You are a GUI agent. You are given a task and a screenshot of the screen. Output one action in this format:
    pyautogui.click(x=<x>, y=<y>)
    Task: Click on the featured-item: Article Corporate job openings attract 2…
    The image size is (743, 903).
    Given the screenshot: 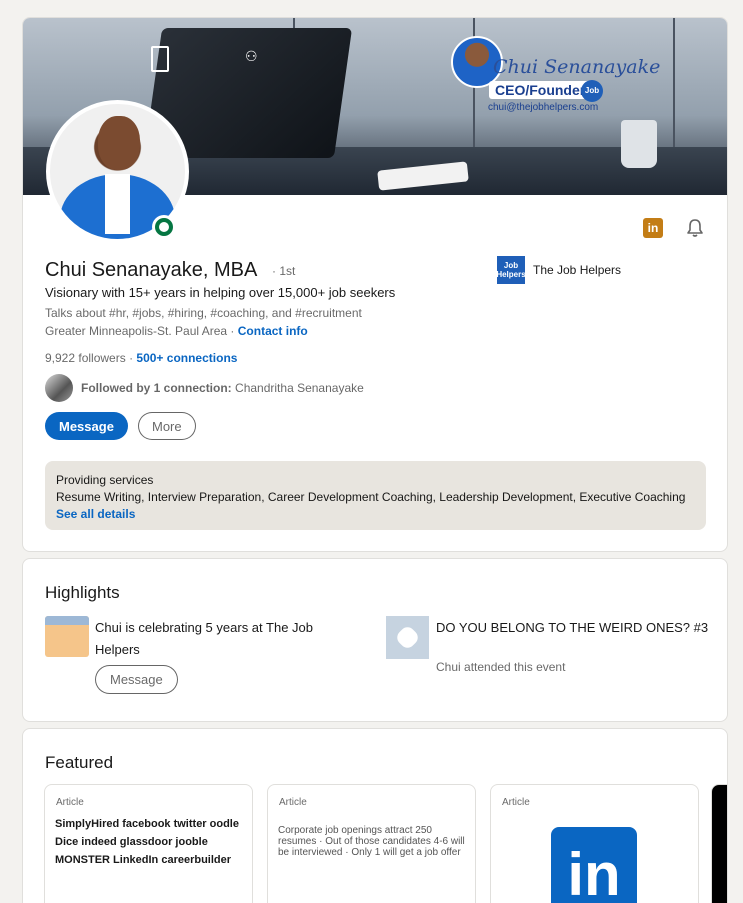 What is the action you would take?
    pyautogui.click(x=371, y=843)
    